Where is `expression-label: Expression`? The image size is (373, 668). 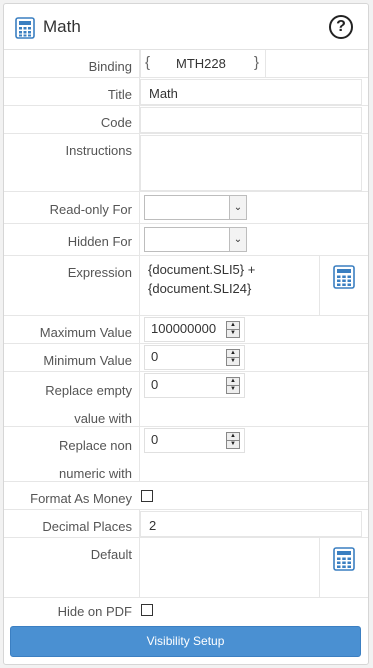 expression-label: Expression is located at coordinates (99, 272).